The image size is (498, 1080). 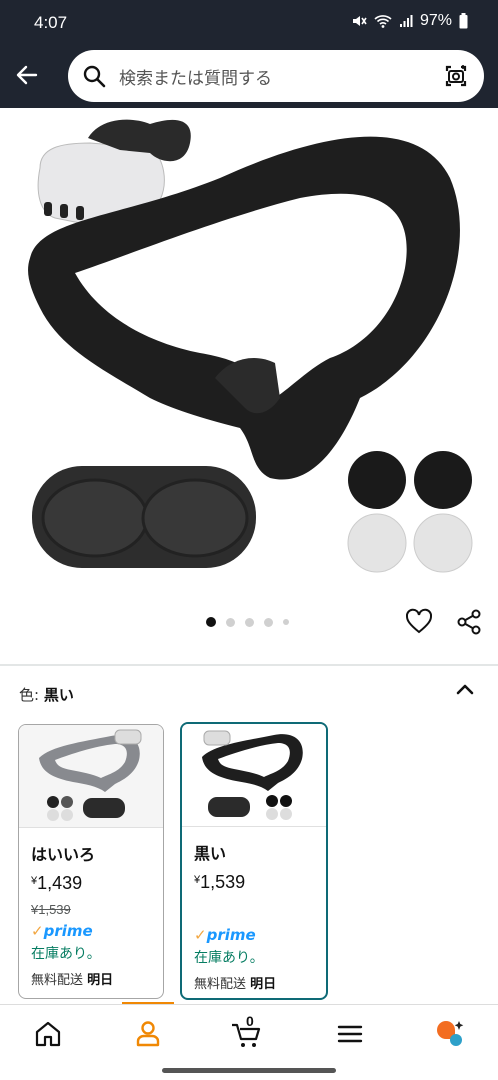 I want to click on search-icon, so click(x=94, y=76).